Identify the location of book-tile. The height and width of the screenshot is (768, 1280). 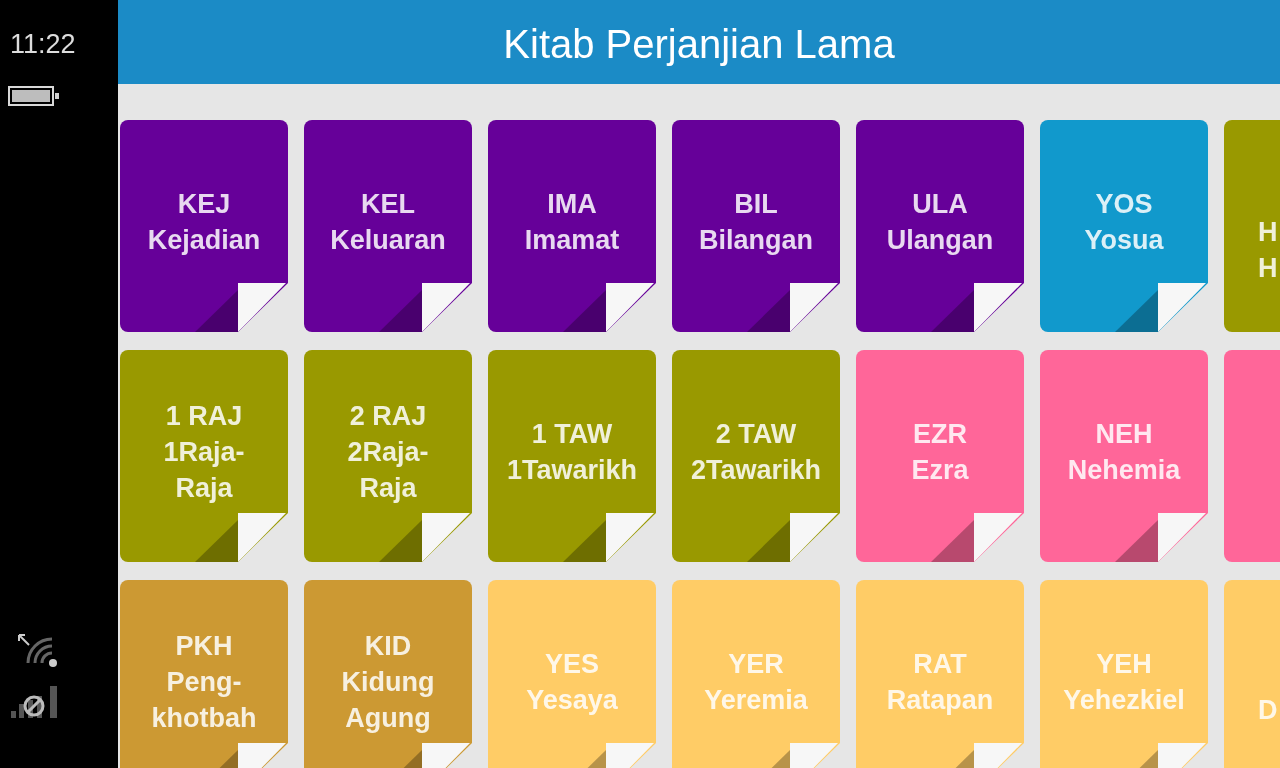
(1252, 456).